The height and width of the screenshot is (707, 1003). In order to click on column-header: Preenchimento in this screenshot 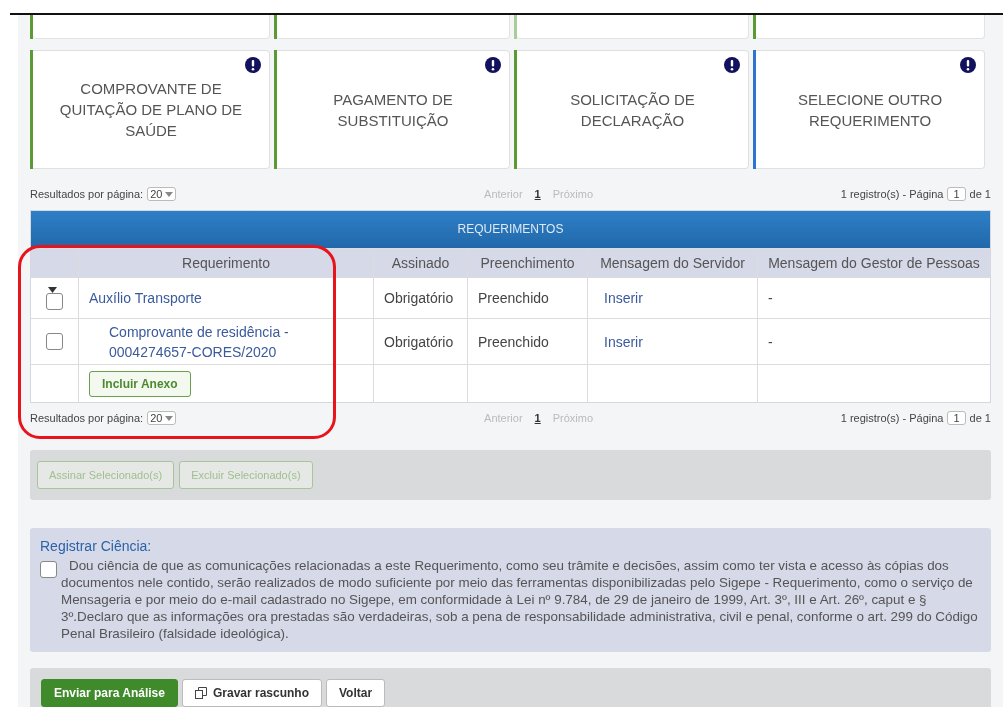, I will do `click(527, 263)`.